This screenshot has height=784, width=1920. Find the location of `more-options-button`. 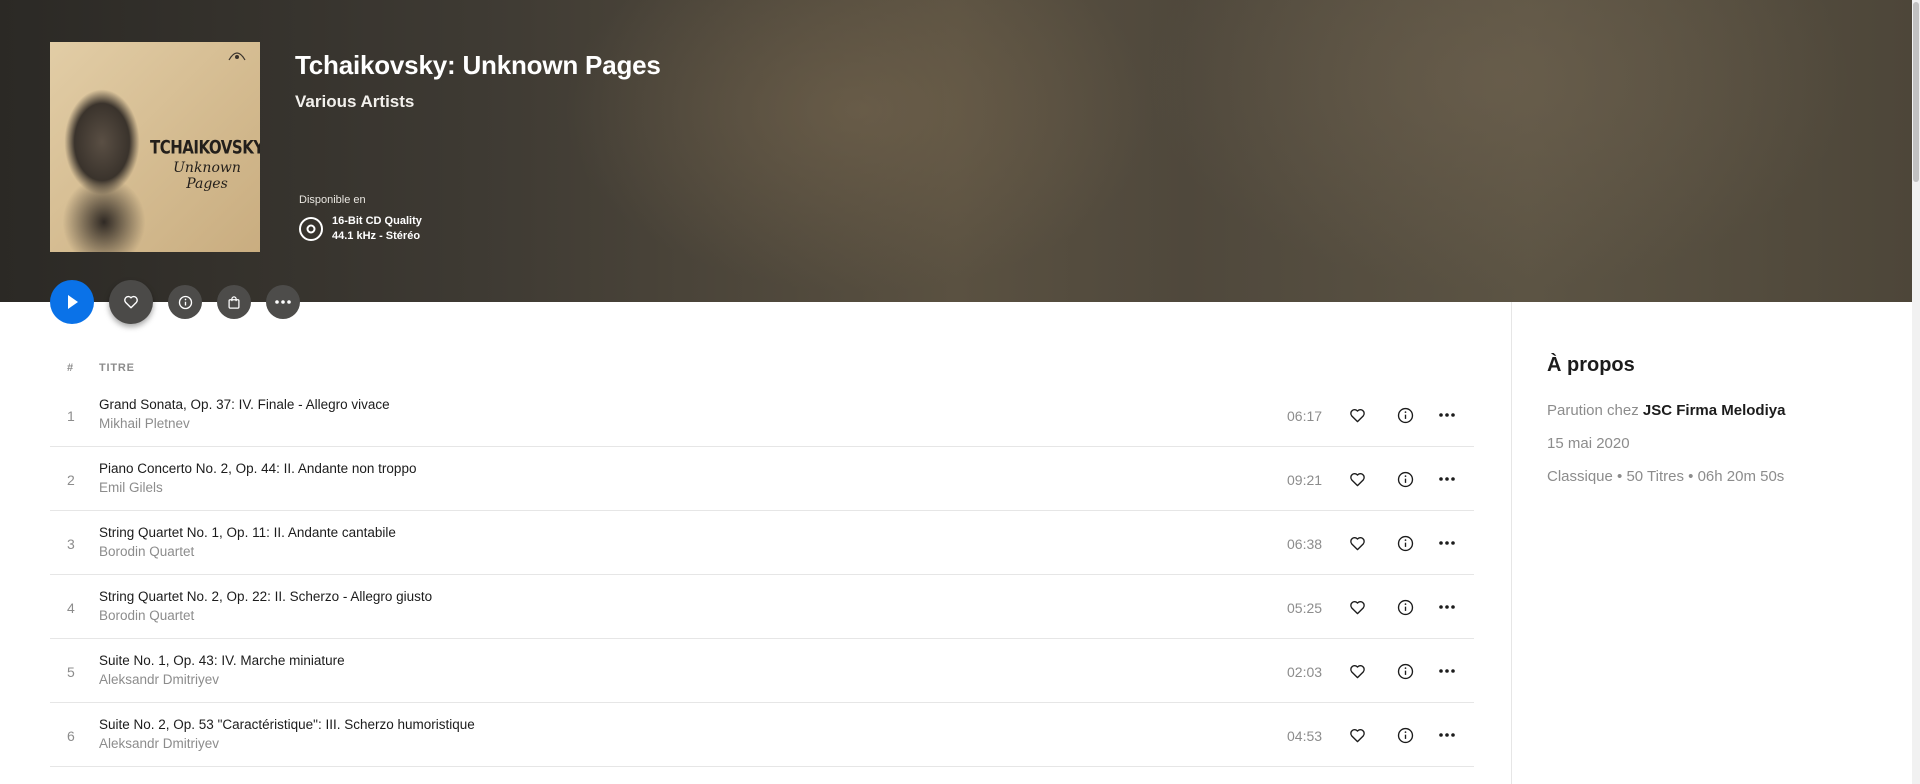

more-options-button is located at coordinates (283, 302).